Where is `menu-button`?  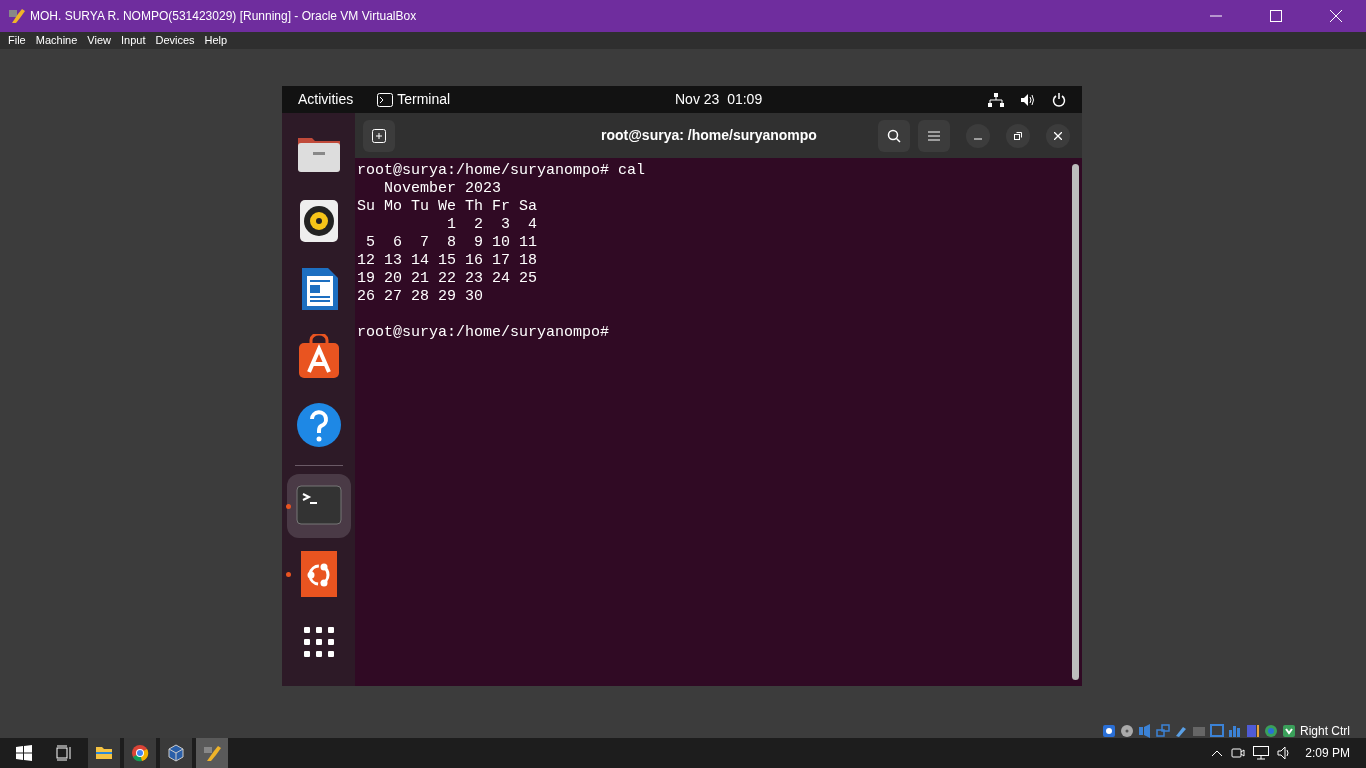
menu-button is located at coordinates (934, 135).